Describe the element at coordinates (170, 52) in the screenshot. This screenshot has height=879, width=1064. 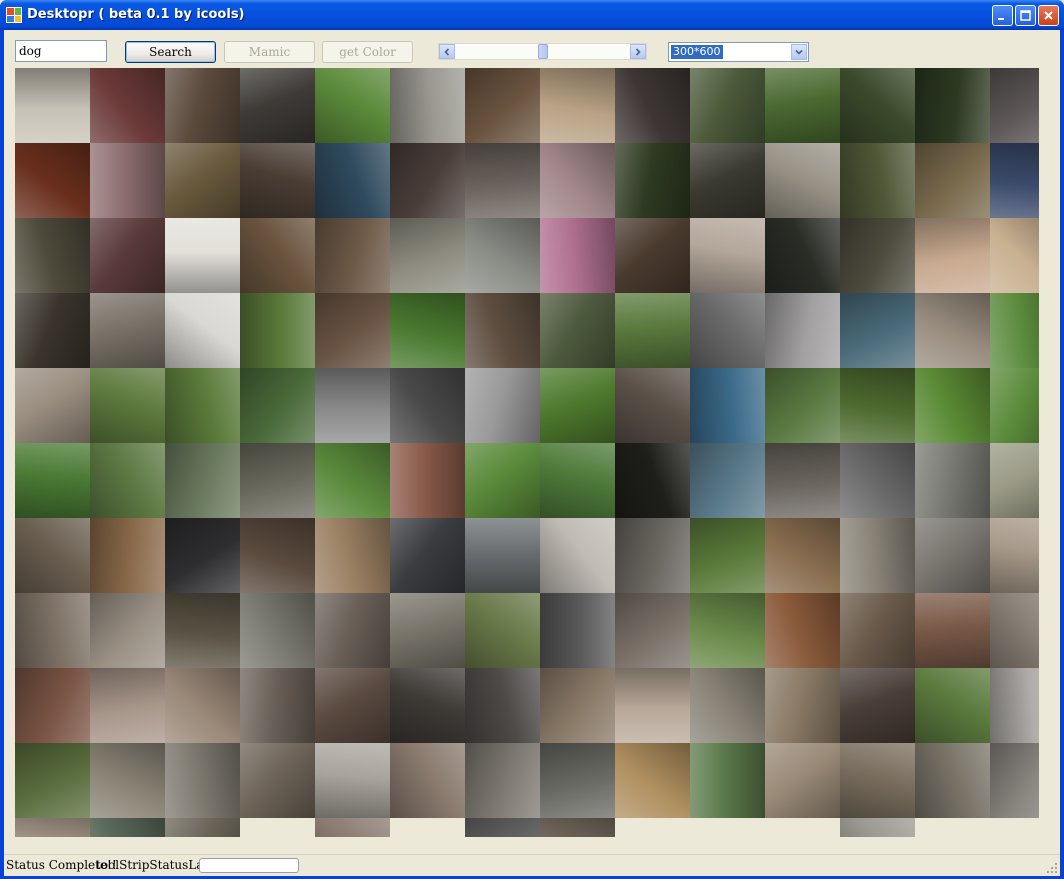
I see `search-button: Search` at that location.